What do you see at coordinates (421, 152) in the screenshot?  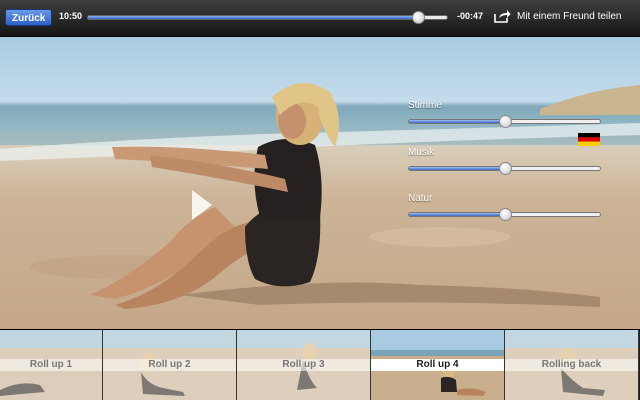 I see `music-slider-label: Musik` at bounding box center [421, 152].